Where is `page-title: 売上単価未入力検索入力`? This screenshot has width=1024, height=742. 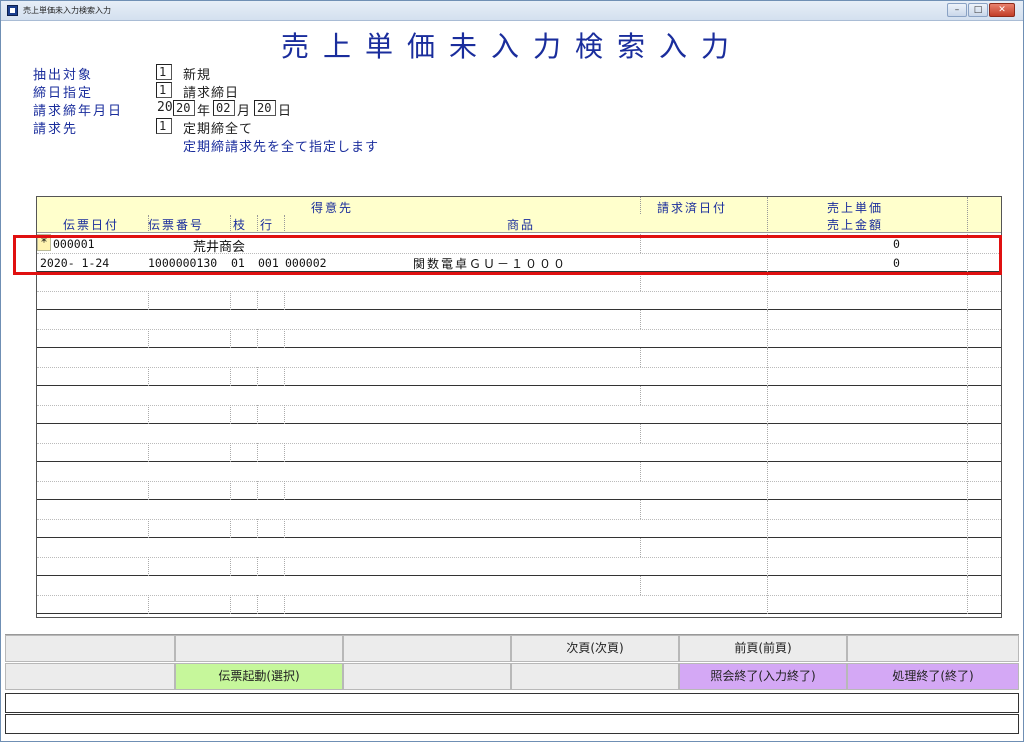
page-title: 売上単価未入力検索入力 is located at coordinates (511, 46).